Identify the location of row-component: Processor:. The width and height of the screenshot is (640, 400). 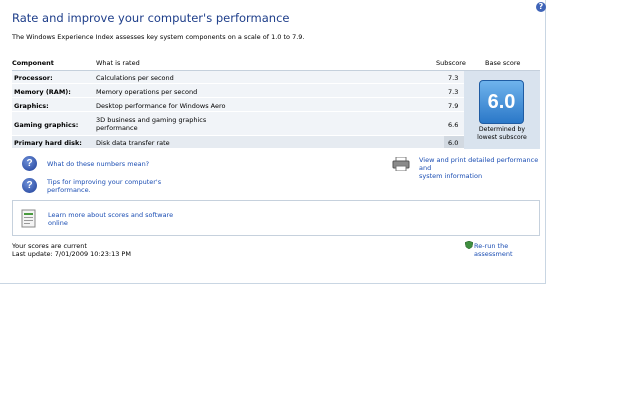
(33, 78).